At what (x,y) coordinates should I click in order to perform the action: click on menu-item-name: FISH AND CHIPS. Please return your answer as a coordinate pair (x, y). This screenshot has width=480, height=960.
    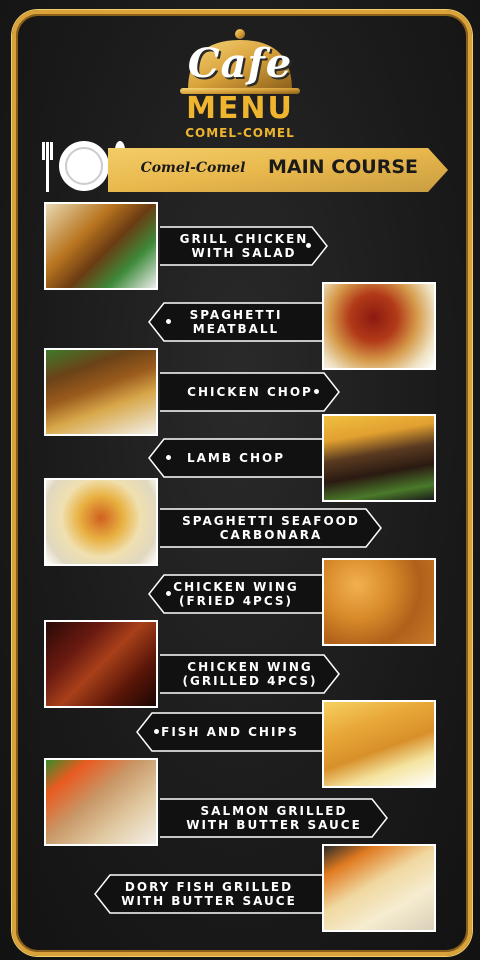
    Looking at the image, I should click on (230, 732).